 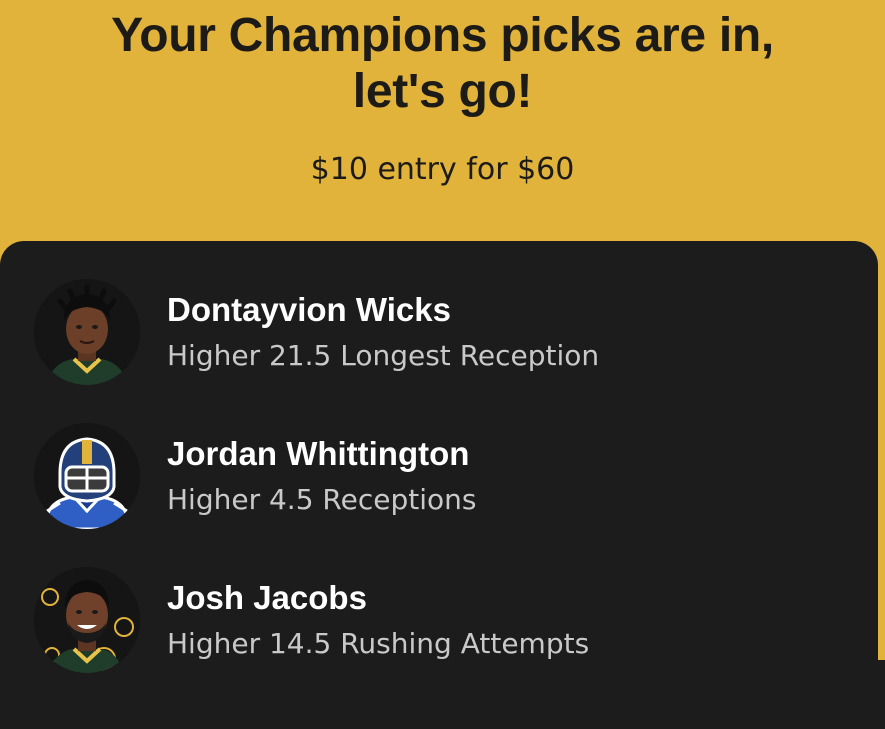 What do you see at coordinates (267, 597) in the screenshot?
I see `player-name: Josh Jacobs` at bounding box center [267, 597].